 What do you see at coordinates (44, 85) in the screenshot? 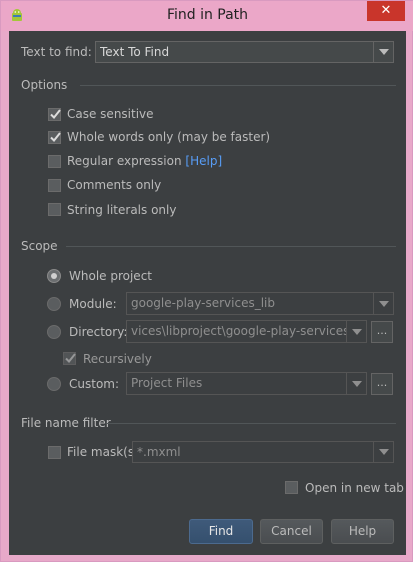
I see `options-header: Options` at bounding box center [44, 85].